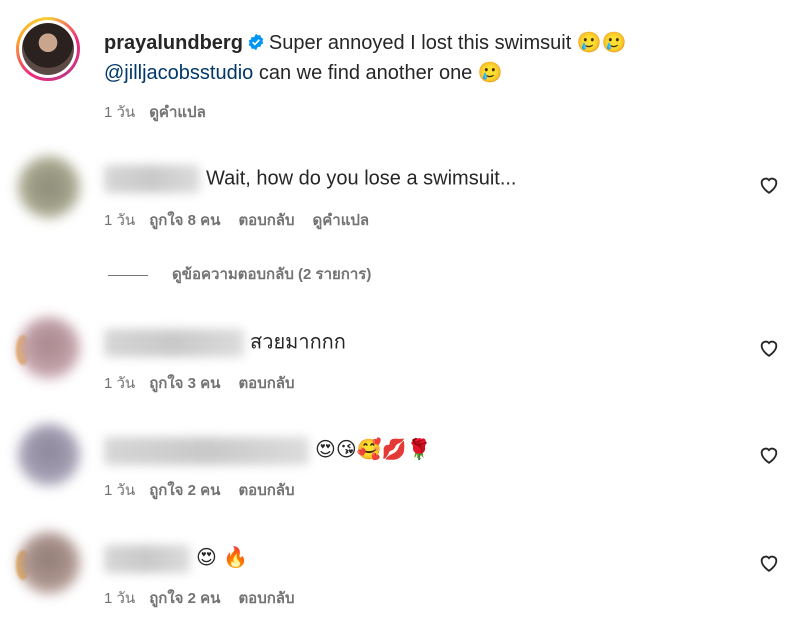 The image size is (800, 629). What do you see at coordinates (298, 342) in the screenshot?
I see `comment-text: สวยมากกก` at bounding box center [298, 342].